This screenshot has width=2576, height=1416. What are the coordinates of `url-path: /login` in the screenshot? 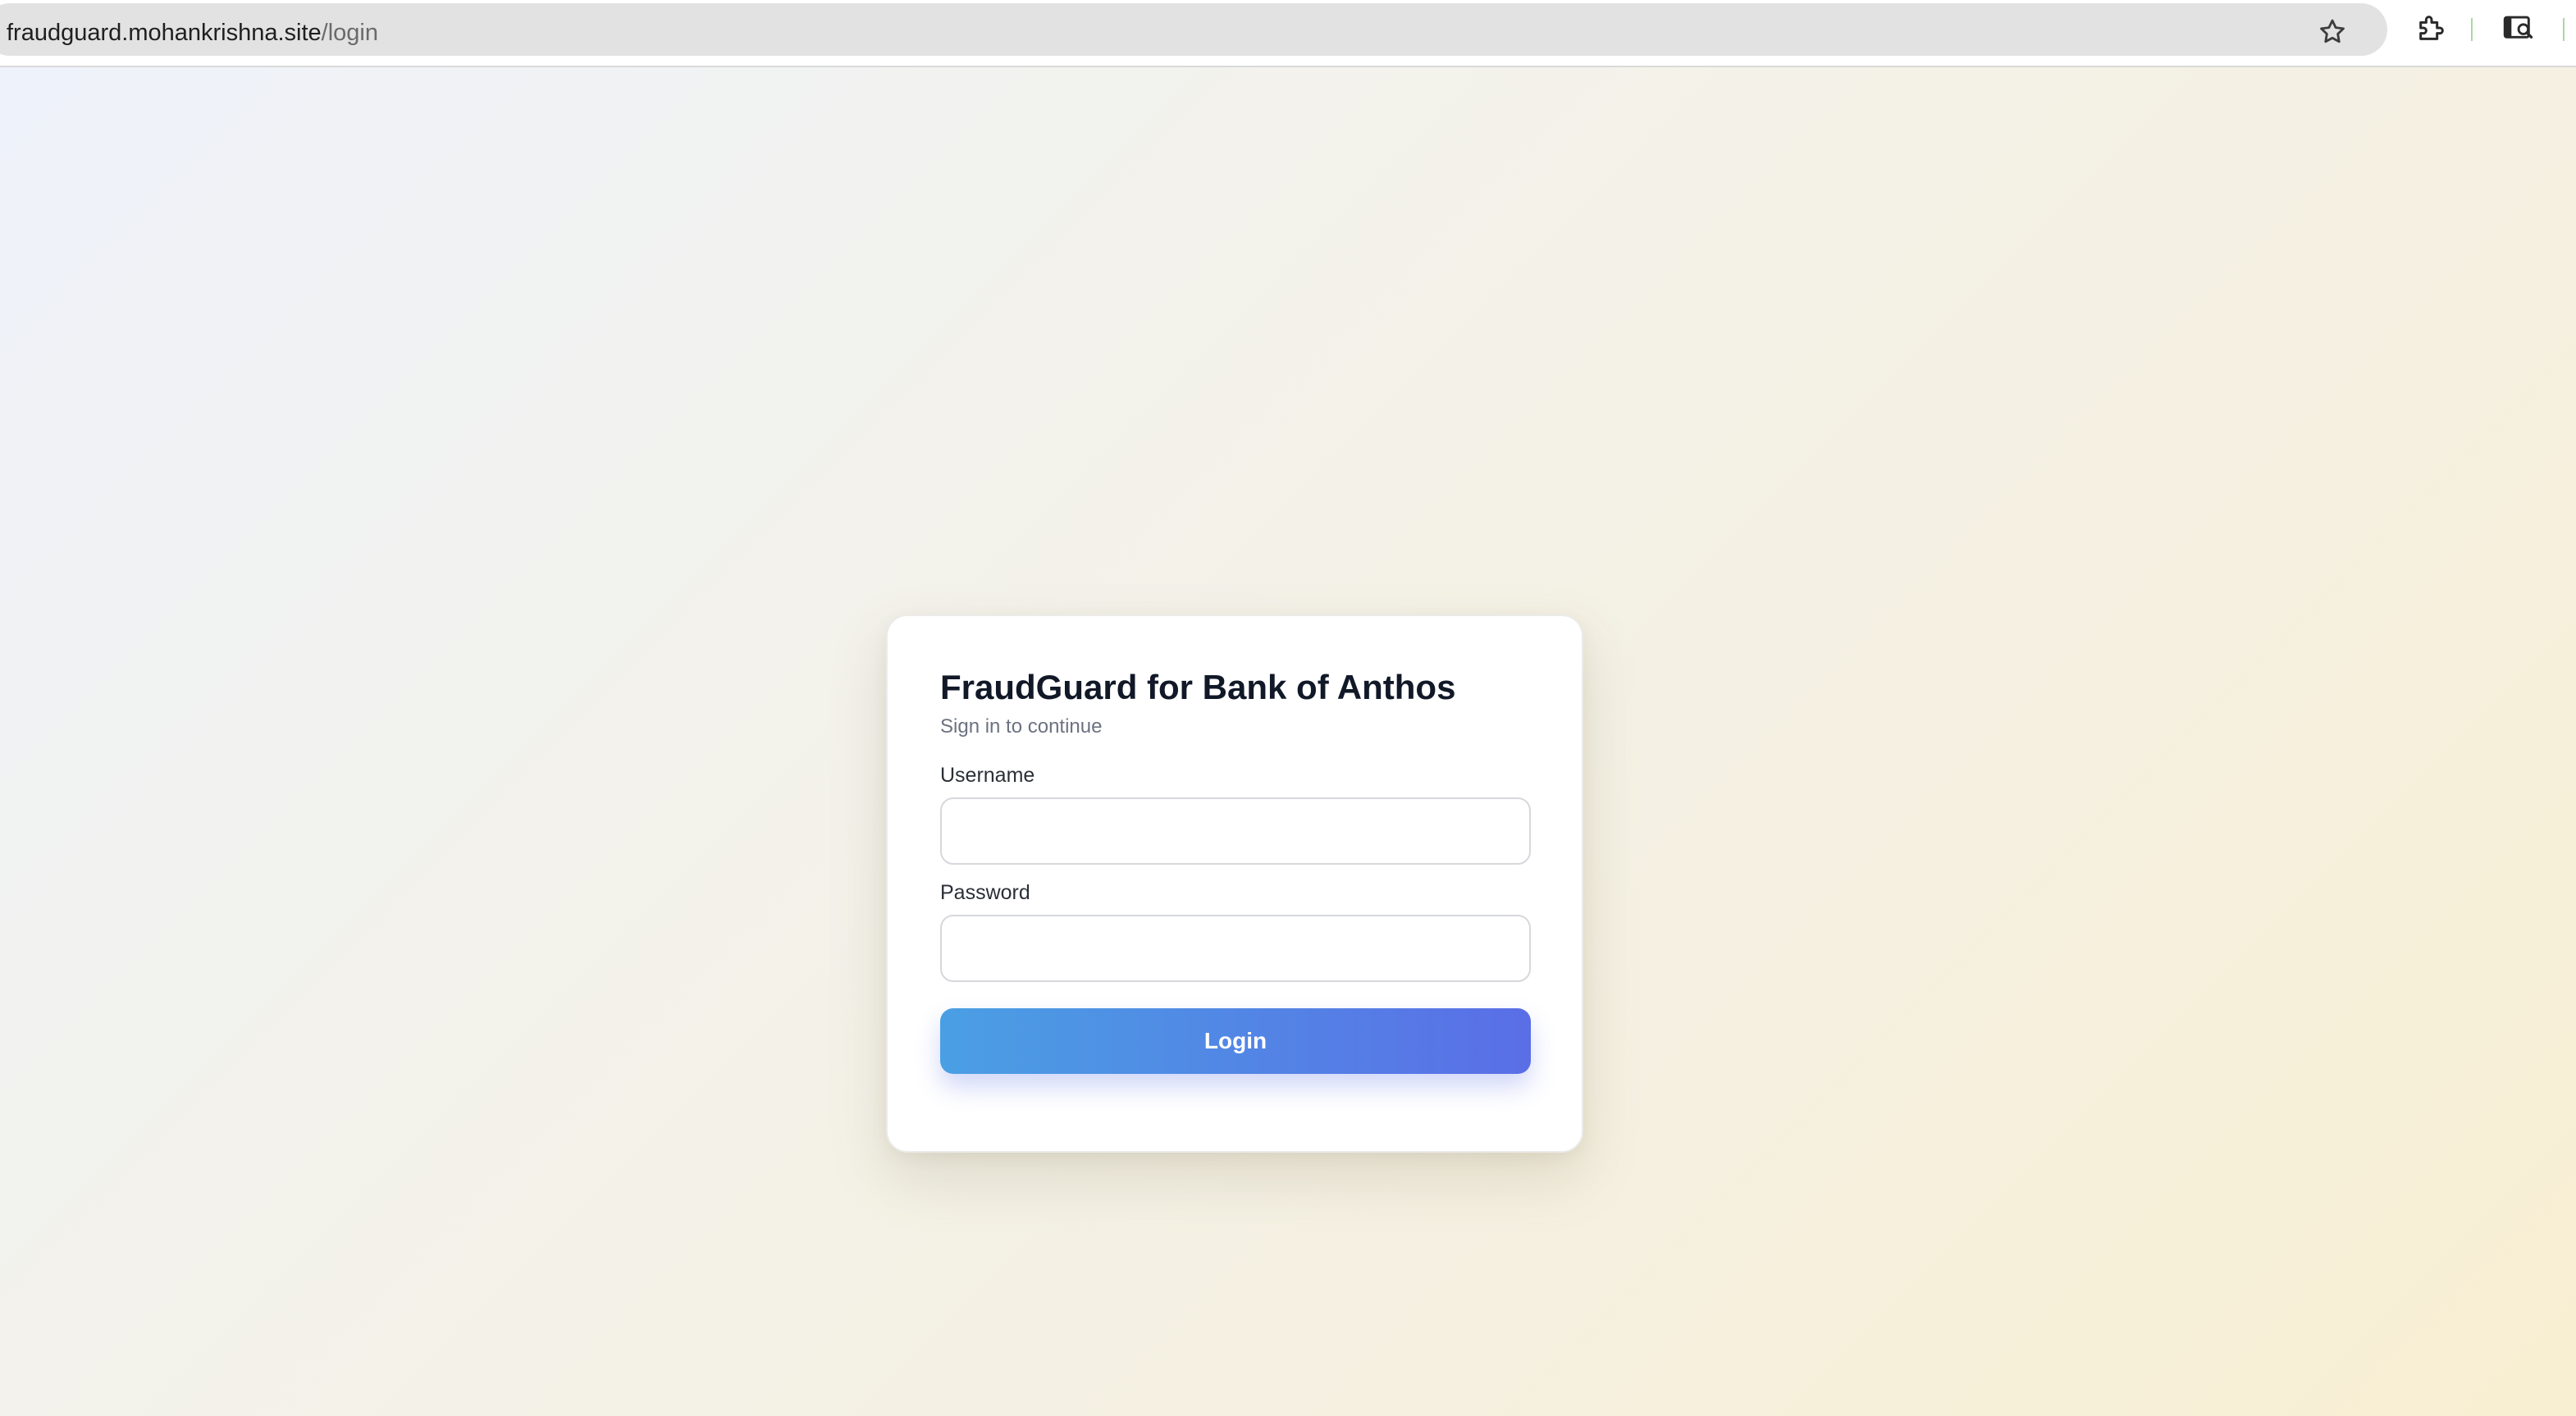 It's located at (349, 33).